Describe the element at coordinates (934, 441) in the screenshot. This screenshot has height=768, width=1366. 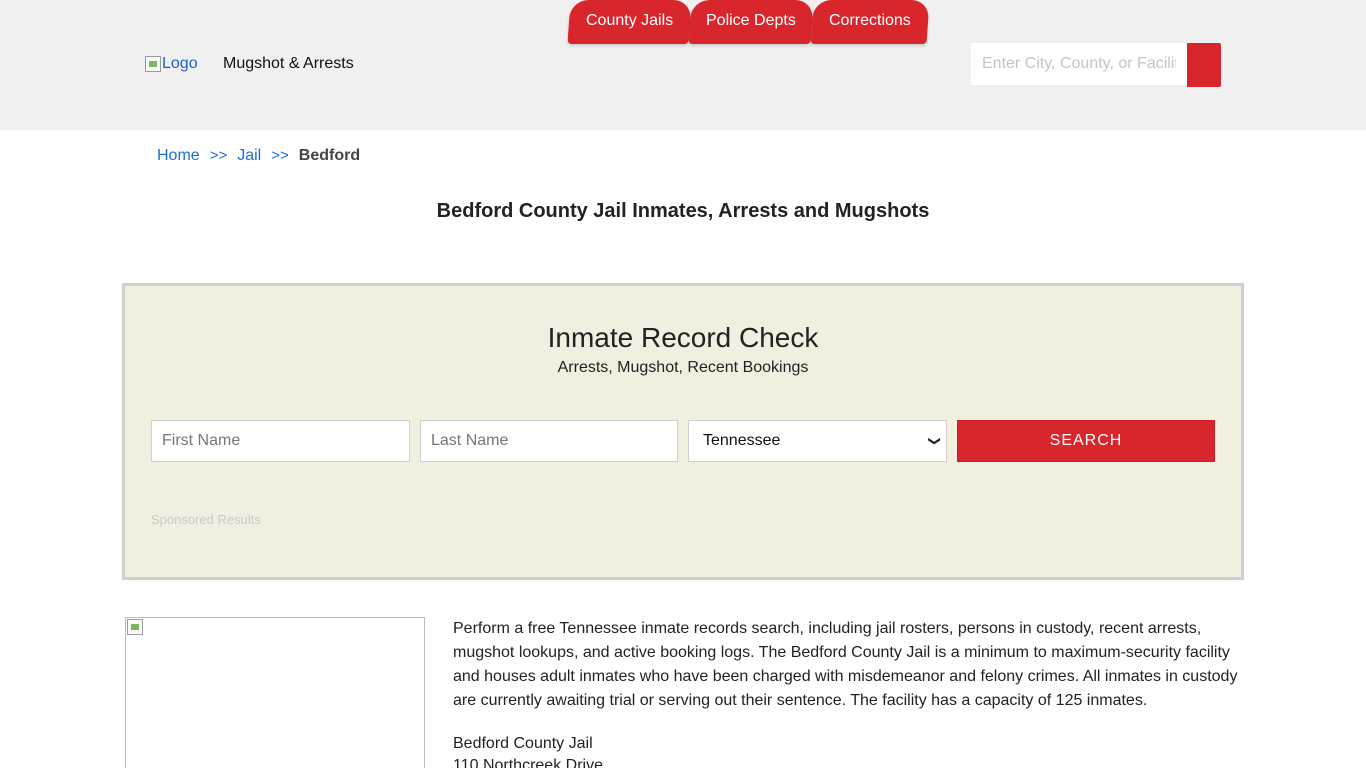
I see `chevron-down-icon: ❯` at that location.